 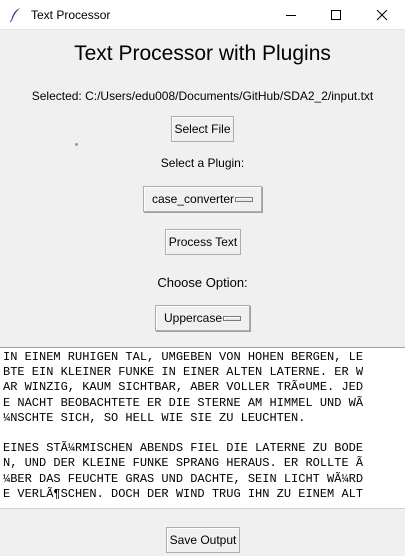 I want to click on option-dropdown: Uppercase, so click(x=202, y=318).